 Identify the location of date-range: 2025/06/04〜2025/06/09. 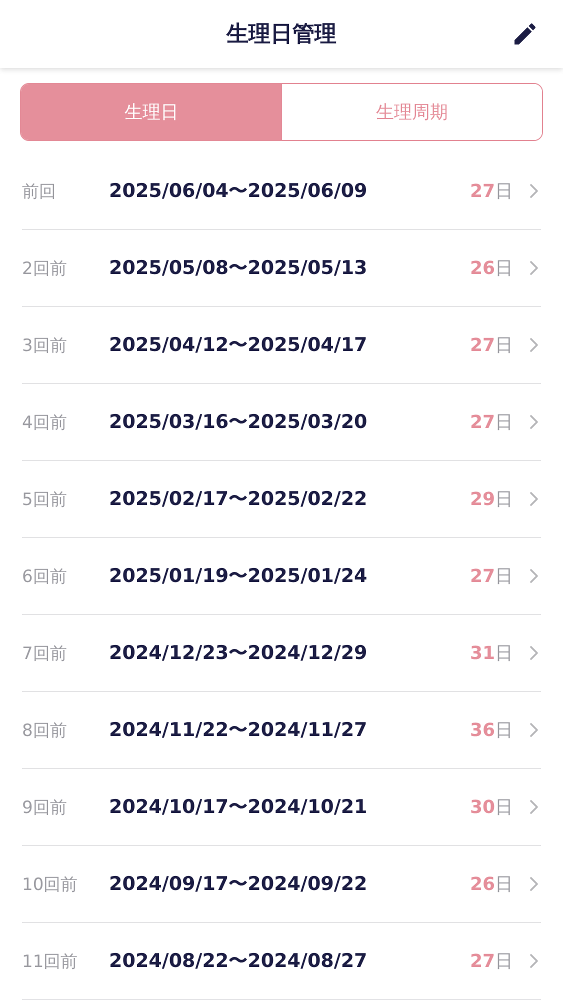
(289, 191).